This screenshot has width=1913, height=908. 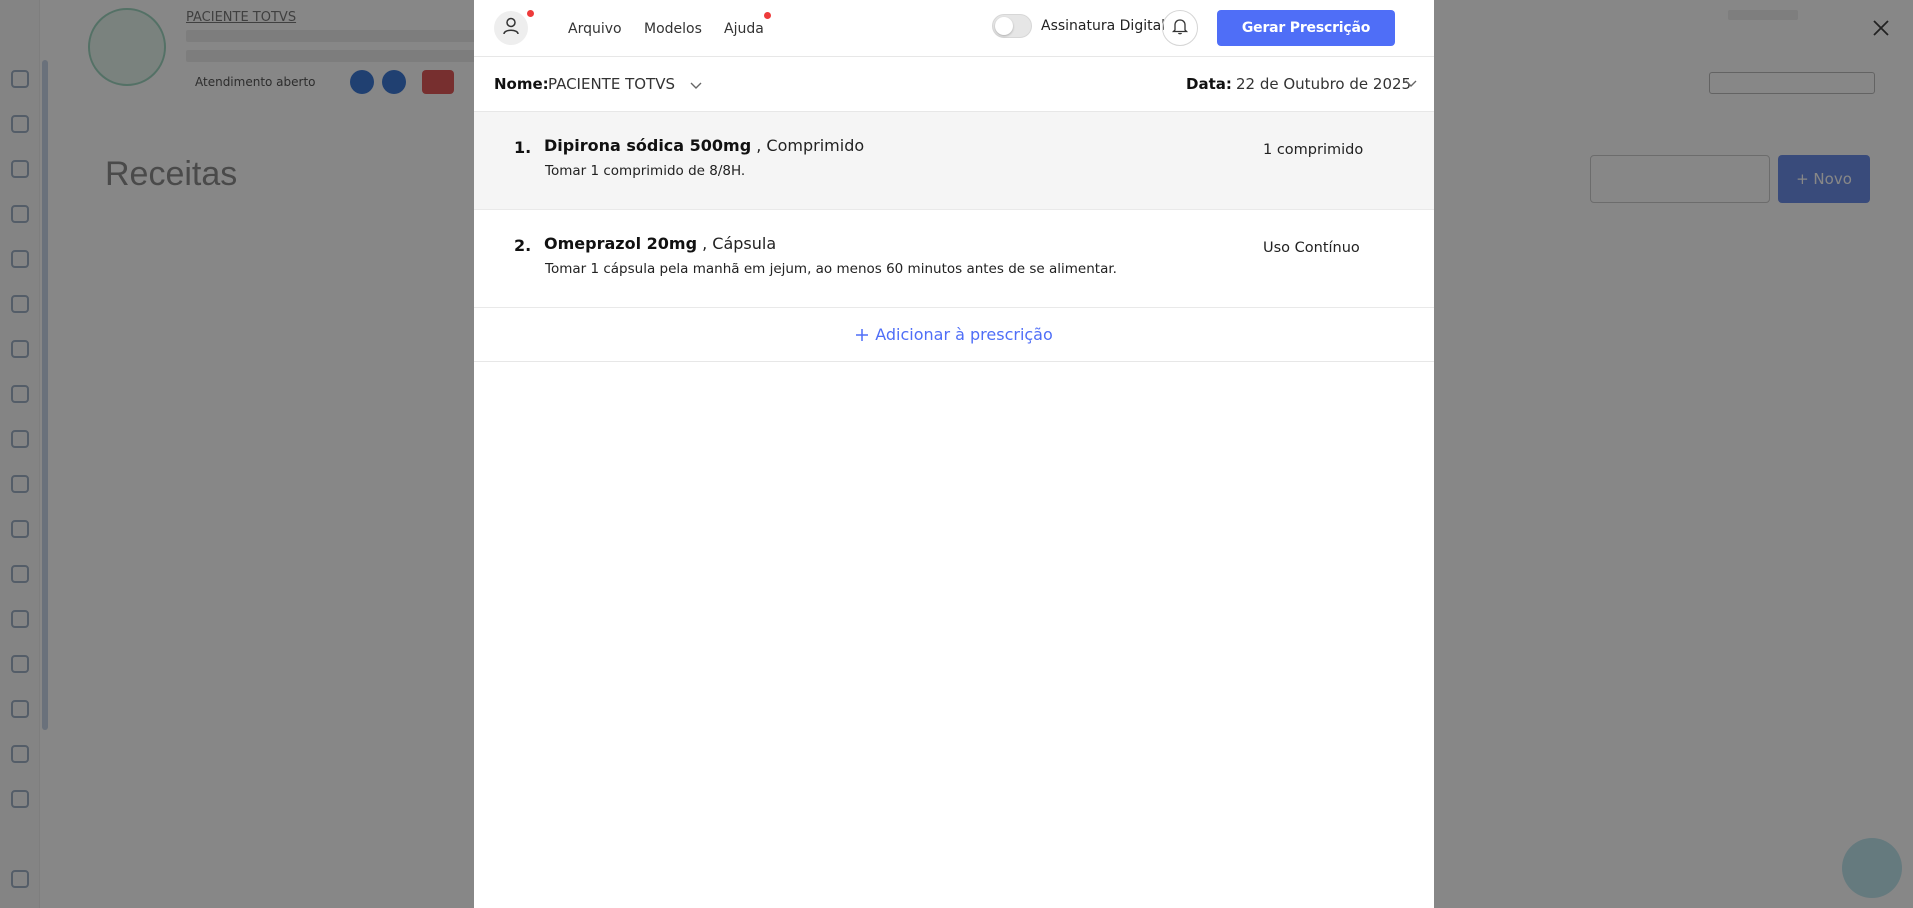 I want to click on generate-prescription-button: Gerar Prescrição, so click(x=1306, y=28).